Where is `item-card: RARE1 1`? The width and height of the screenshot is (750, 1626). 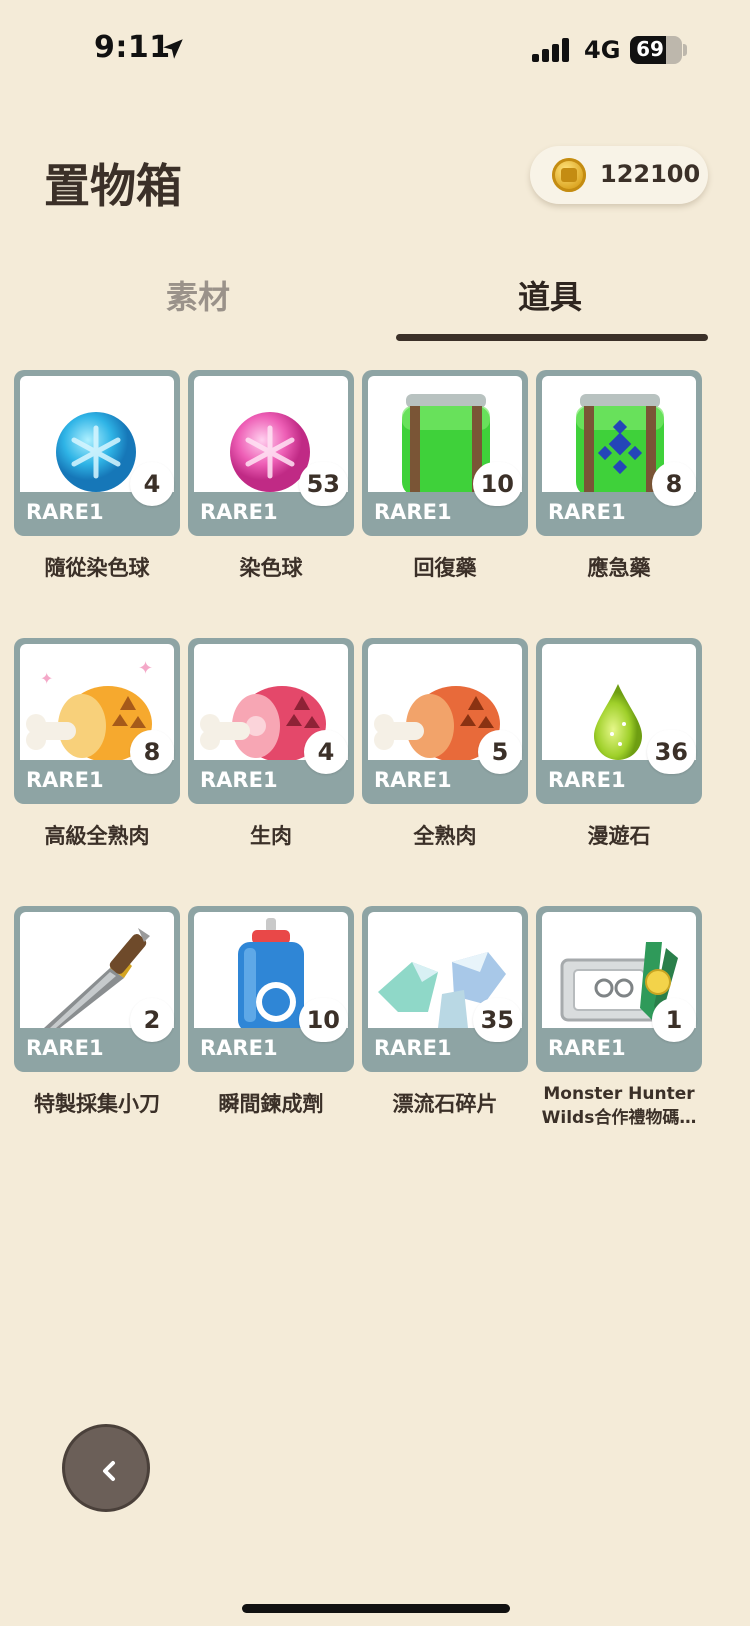
item-card: RARE1 1 is located at coordinates (619, 989).